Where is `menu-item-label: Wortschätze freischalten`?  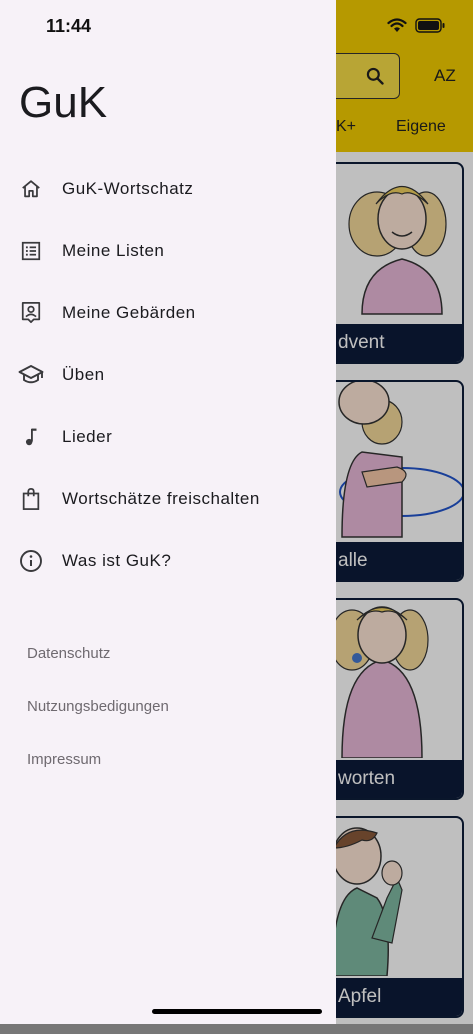
menu-item-label: Wortschätze freischalten is located at coordinates (161, 498).